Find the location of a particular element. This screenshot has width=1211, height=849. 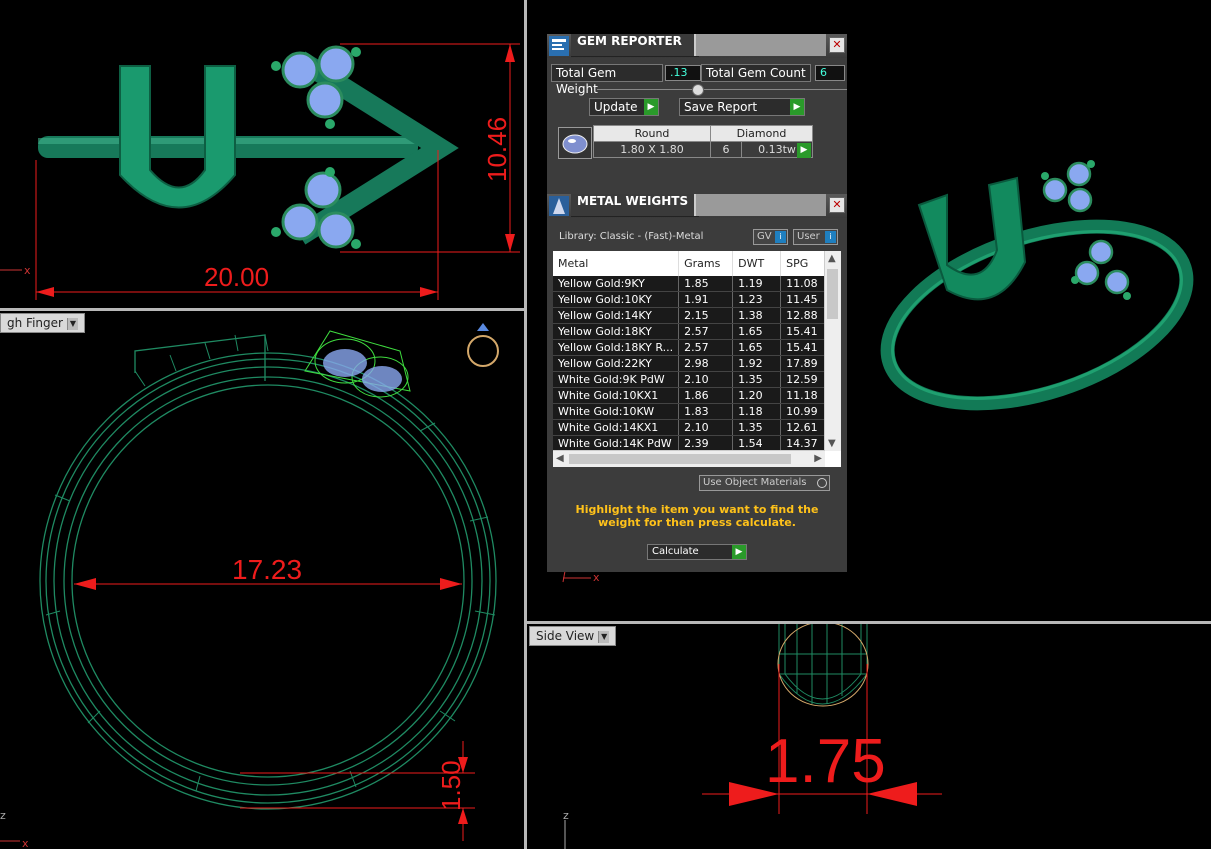

metal-weights-icon is located at coordinates (559, 206).